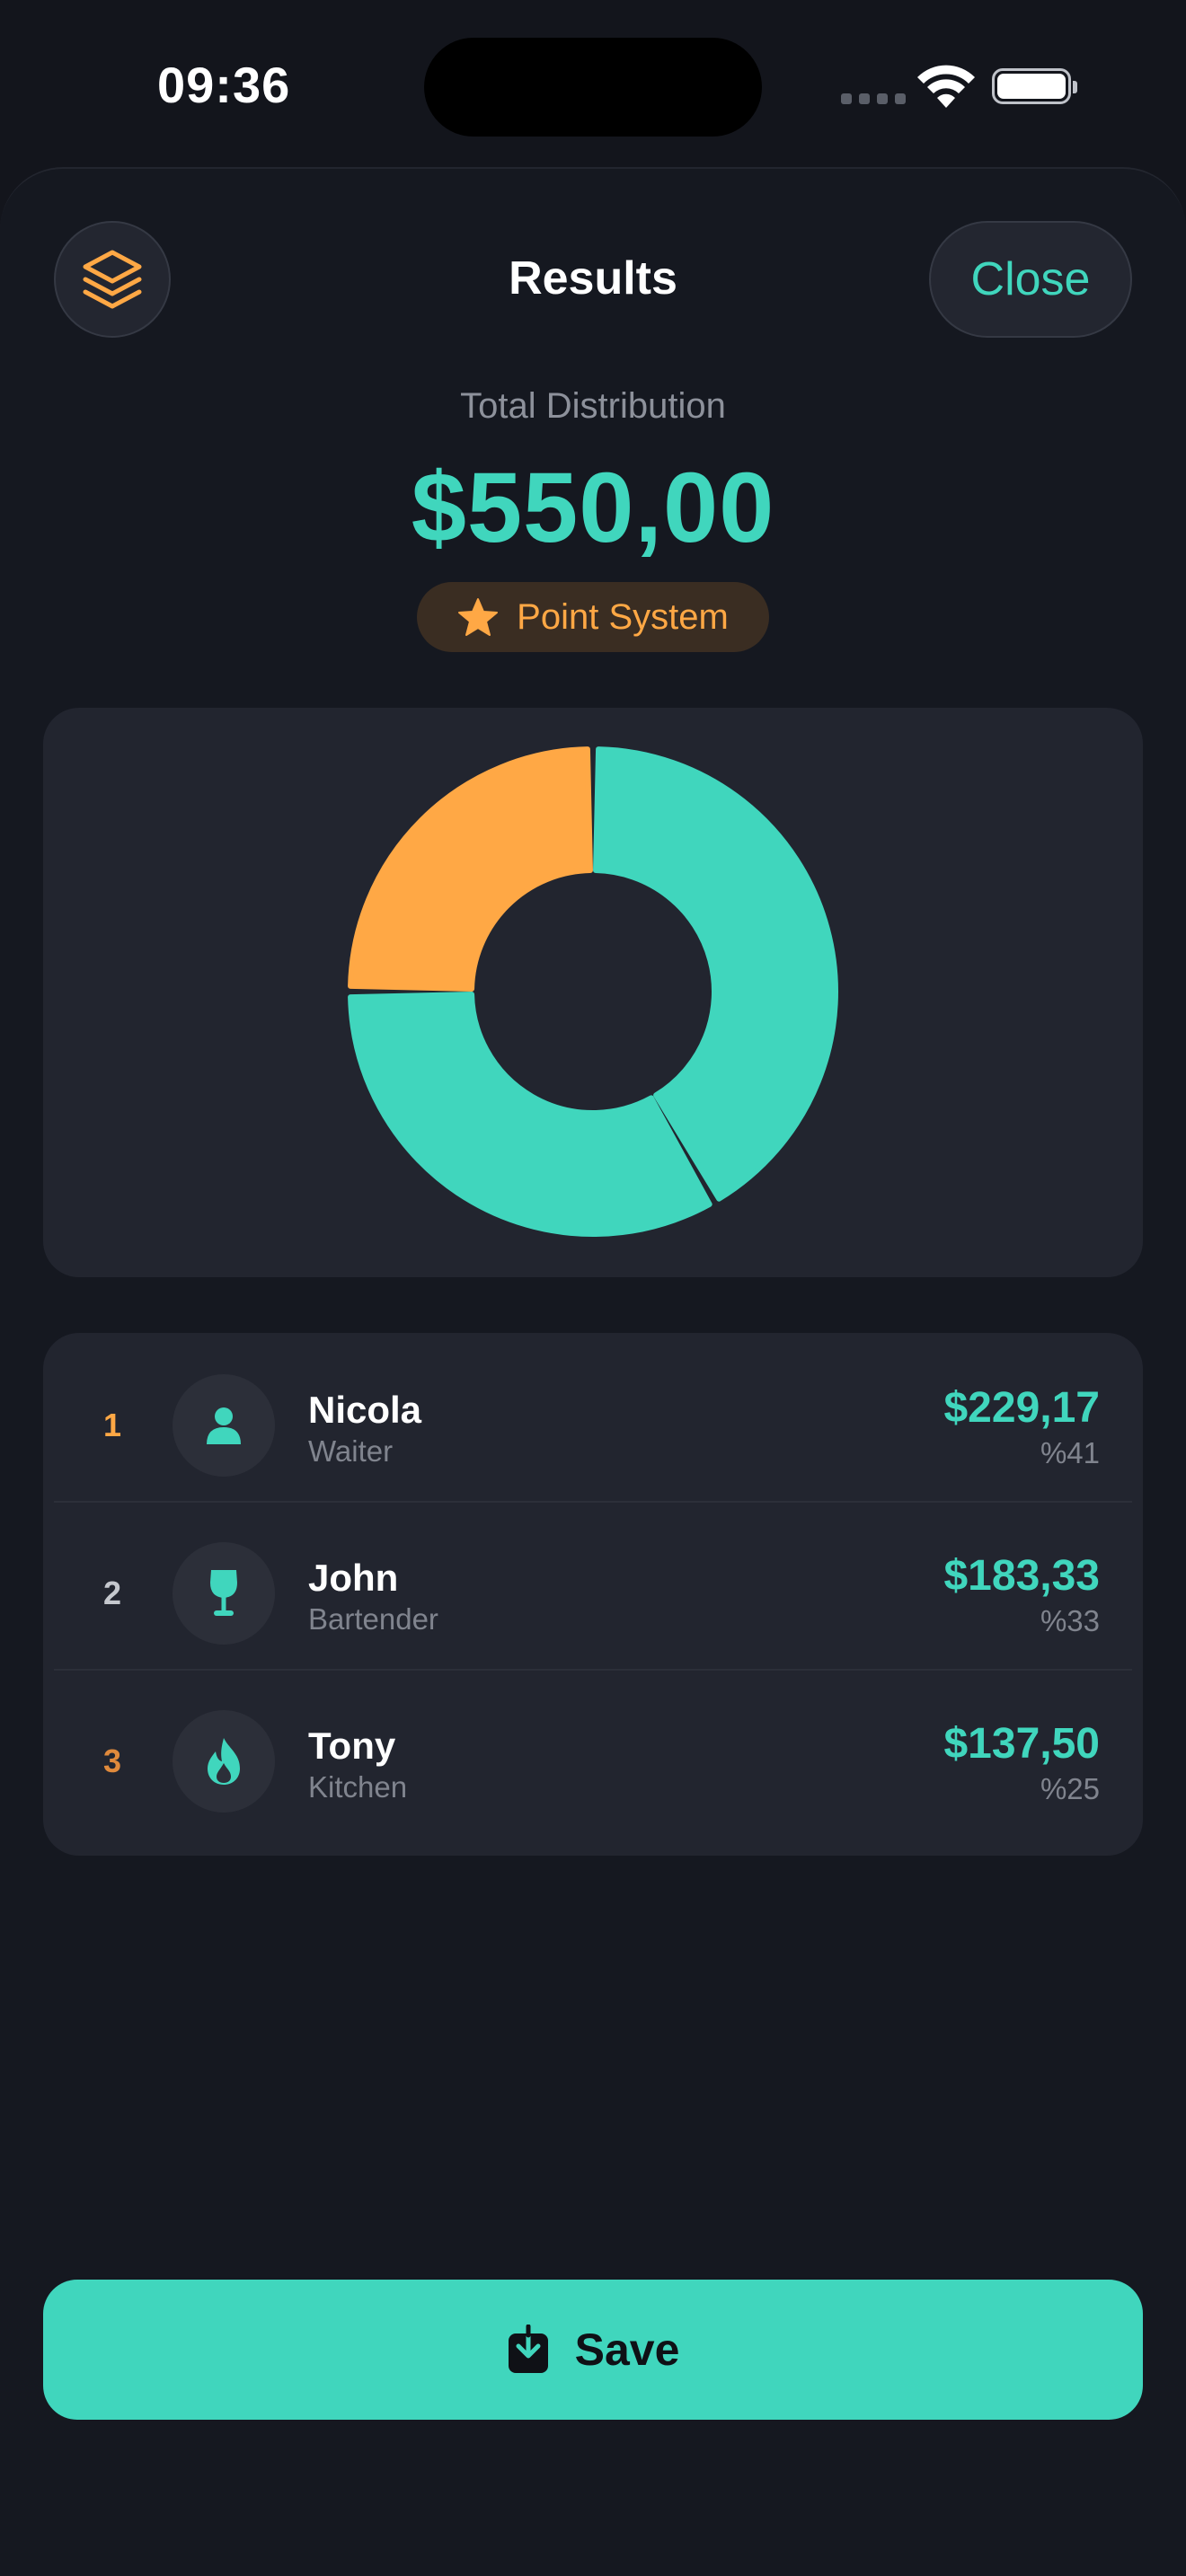 The height and width of the screenshot is (2576, 1186). I want to click on donut-chart, so click(593, 991).